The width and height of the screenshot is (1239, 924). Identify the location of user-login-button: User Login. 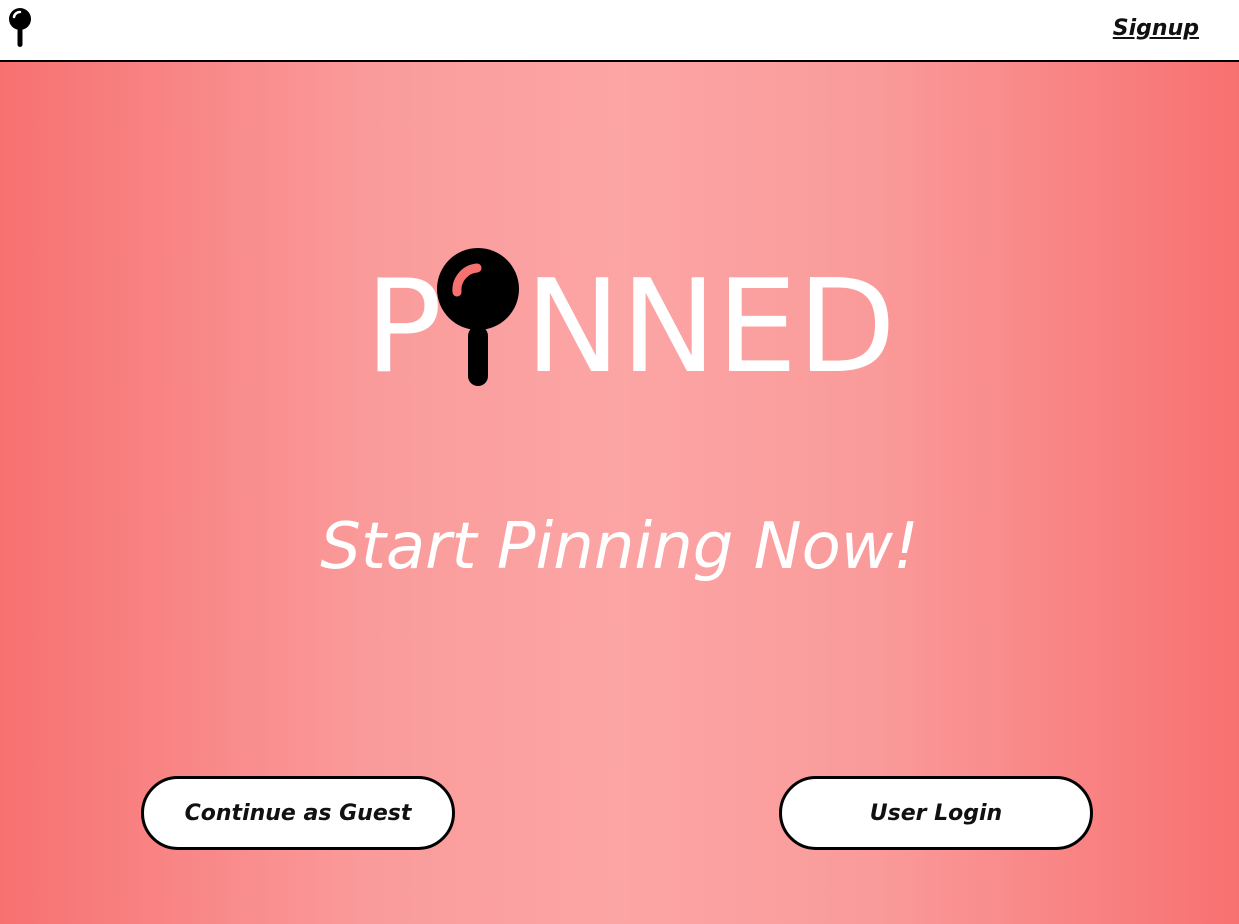
(936, 813).